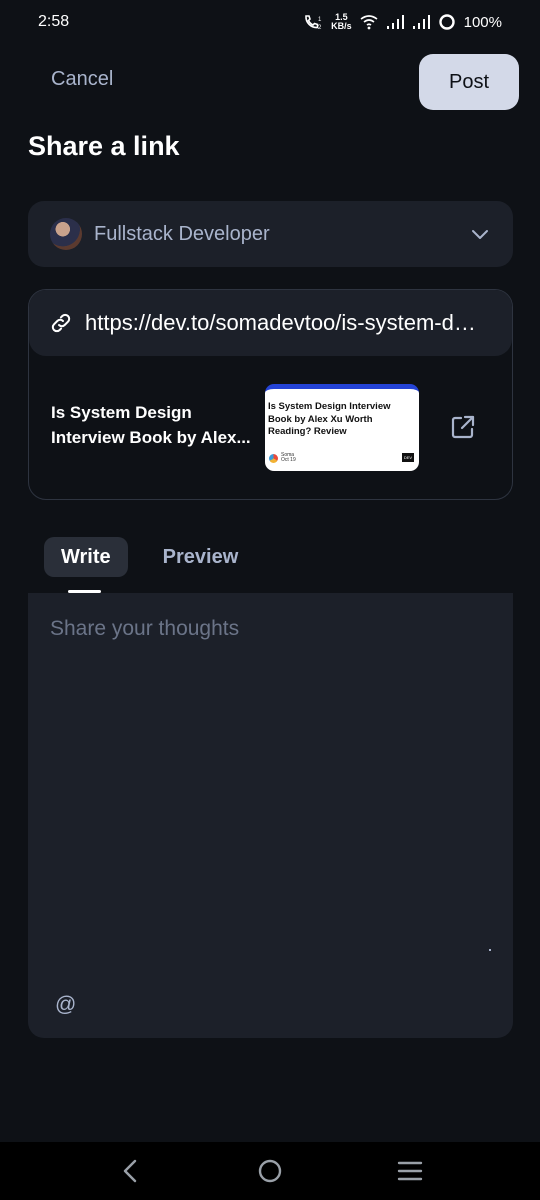 This screenshot has height=1200, width=540. I want to click on back-icon, so click(130, 1171).